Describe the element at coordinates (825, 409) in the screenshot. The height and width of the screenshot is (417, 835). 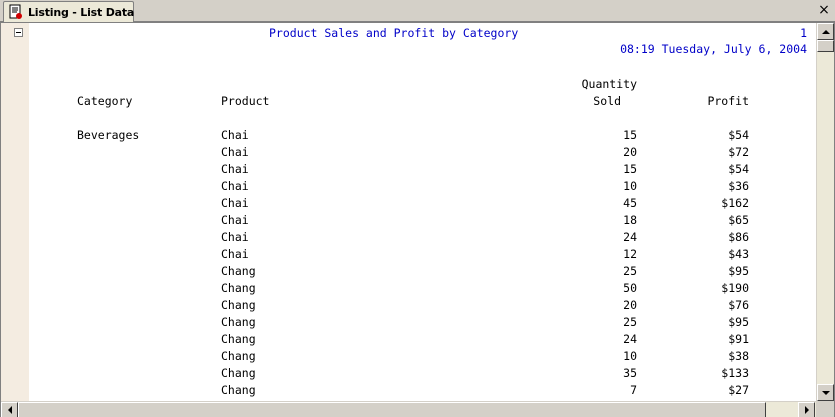
I see `scrollbar-corner` at that location.